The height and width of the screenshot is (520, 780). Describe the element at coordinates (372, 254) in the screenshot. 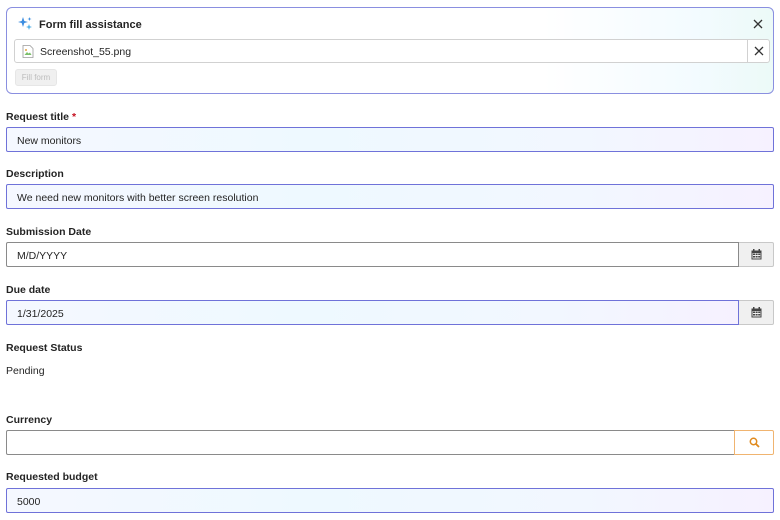

I see `submission-date-input: M/D/YYYY` at that location.